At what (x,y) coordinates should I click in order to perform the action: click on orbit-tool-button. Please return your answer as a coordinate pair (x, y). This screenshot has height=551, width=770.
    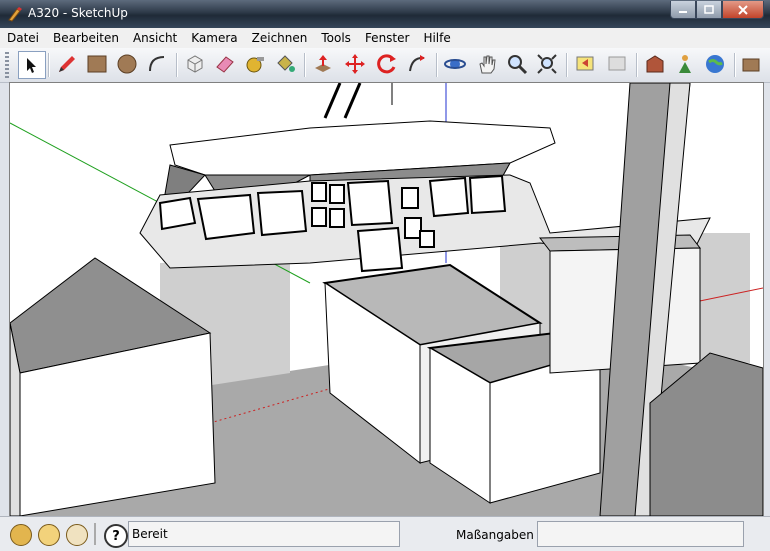
    Looking at the image, I should click on (455, 64).